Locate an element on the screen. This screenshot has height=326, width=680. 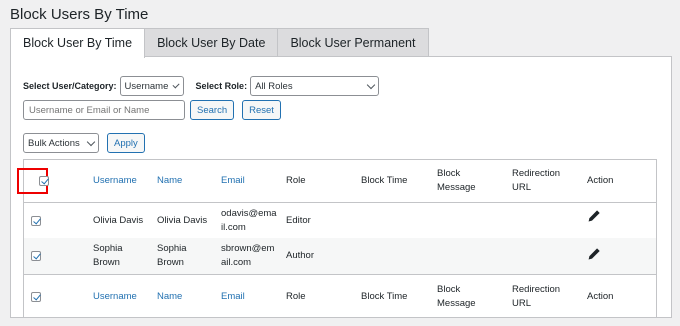
bulk-actions-select: Bulk Actions is located at coordinates (61, 143).